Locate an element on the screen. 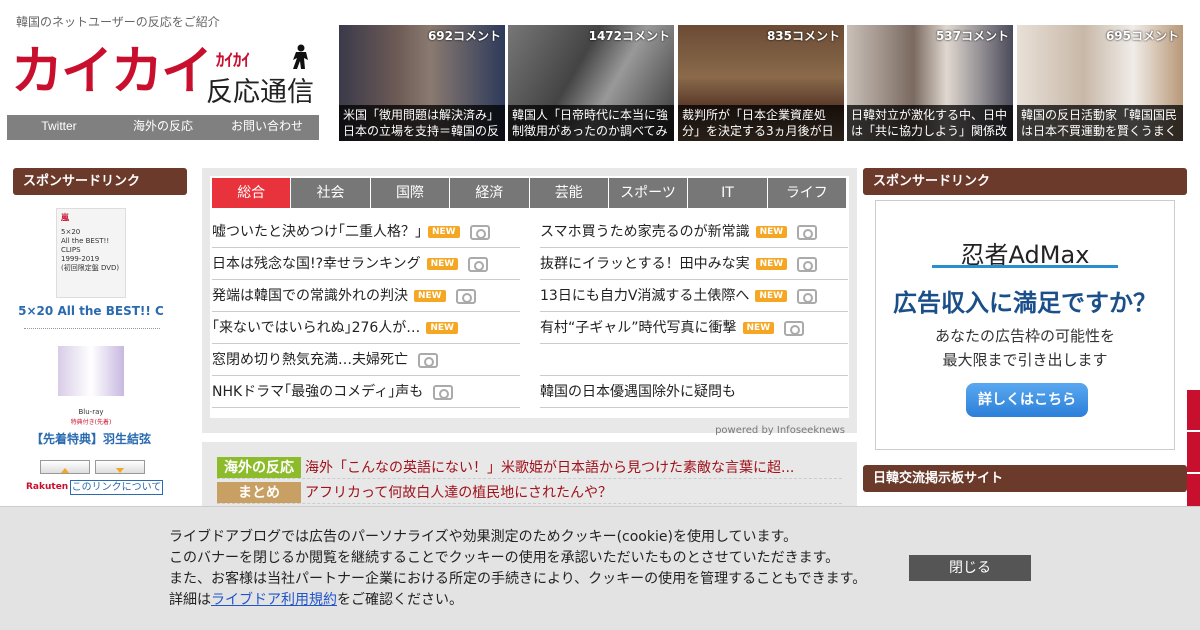 The height and width of the screenshot is (630, 1200). news-item: 有村“子ギャル”時代写真に衝撃 NEW is located at coordinates (694, 328).